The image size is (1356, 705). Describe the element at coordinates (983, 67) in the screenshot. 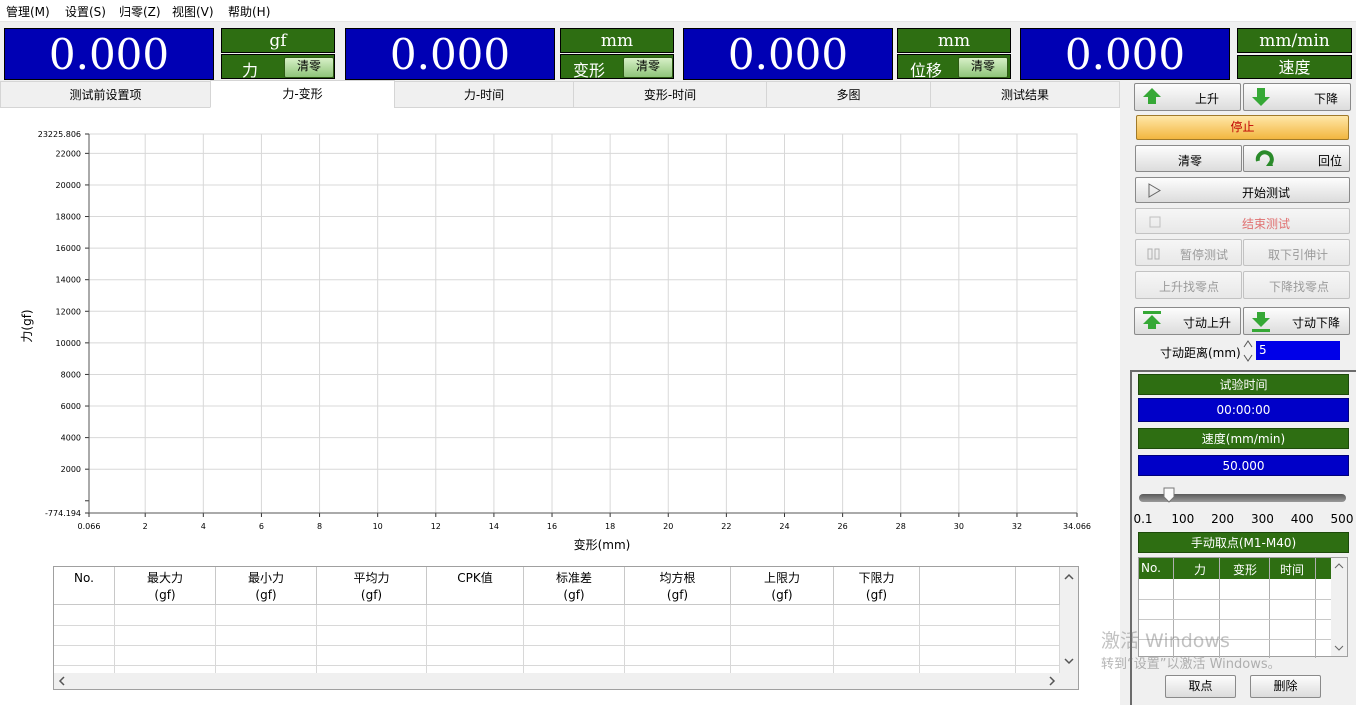

I see `displacement-zero-button: 清零` at that location.